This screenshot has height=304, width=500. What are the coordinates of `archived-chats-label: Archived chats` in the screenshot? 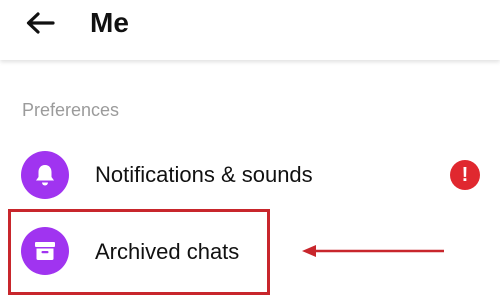 It's located at (167, 251).